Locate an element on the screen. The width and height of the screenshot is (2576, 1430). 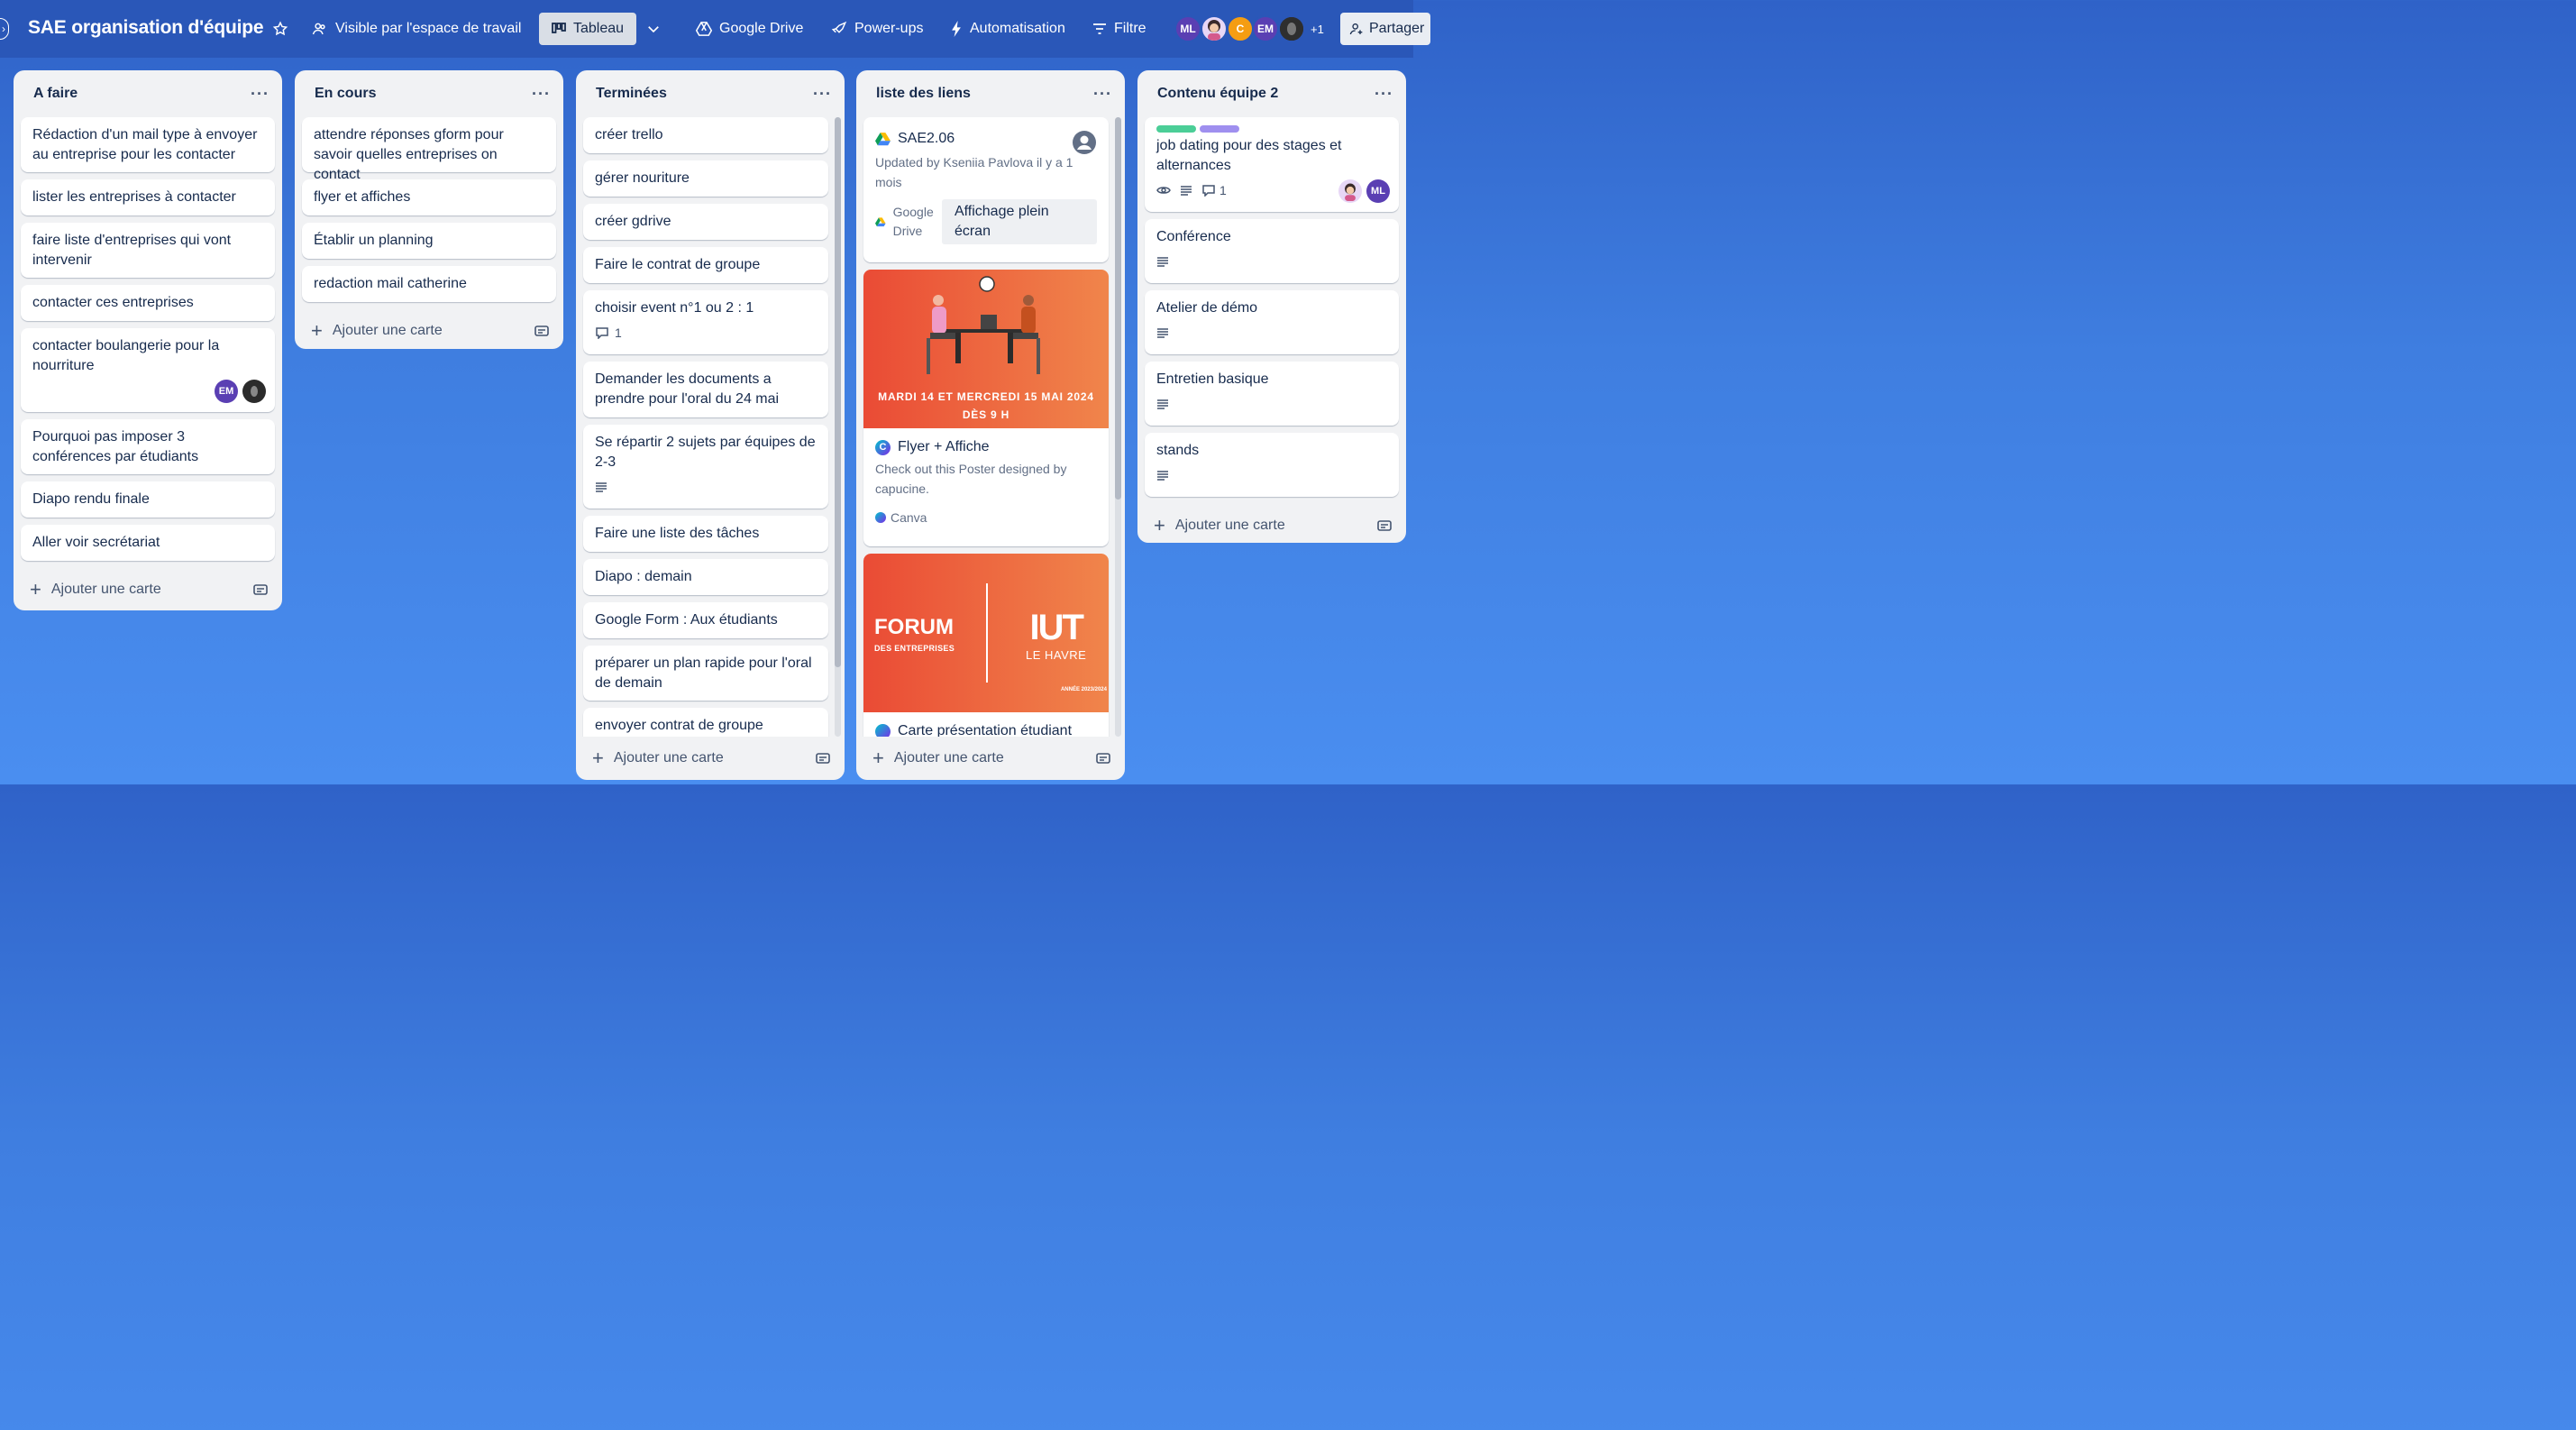
card: lister les entreprises à contacter is located at coordinates (148, 197).